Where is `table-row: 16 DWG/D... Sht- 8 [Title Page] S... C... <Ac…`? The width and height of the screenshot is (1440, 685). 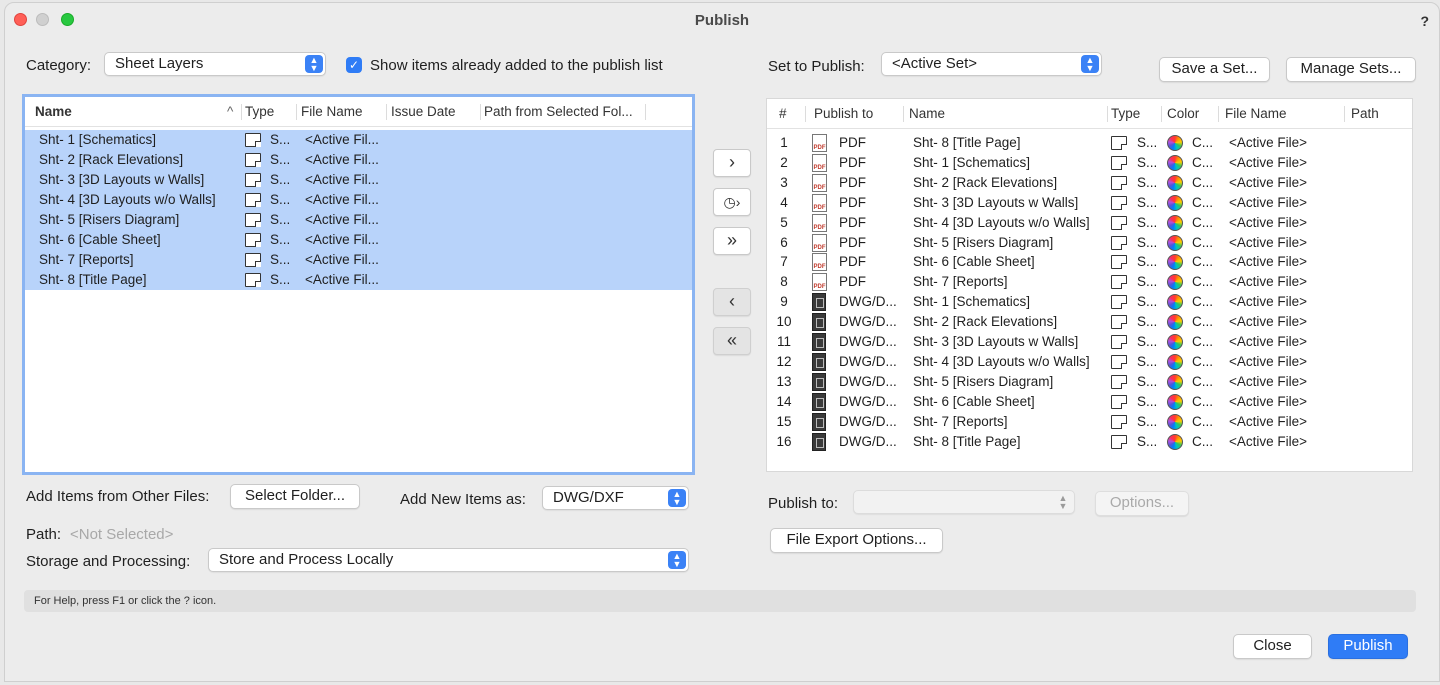 table-row: 16 DWG/D... Sht- 8 [Title Page] S... C... <Ac… is located at coordinates (1089, 442).